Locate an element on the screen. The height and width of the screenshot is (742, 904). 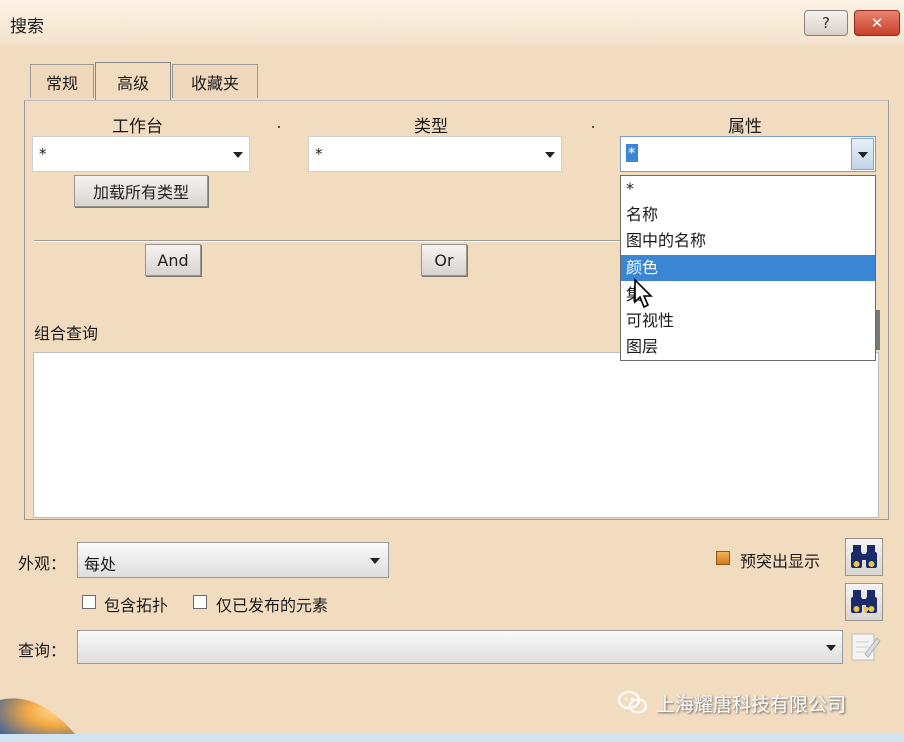
query-select is located at coordinates (460, 647).